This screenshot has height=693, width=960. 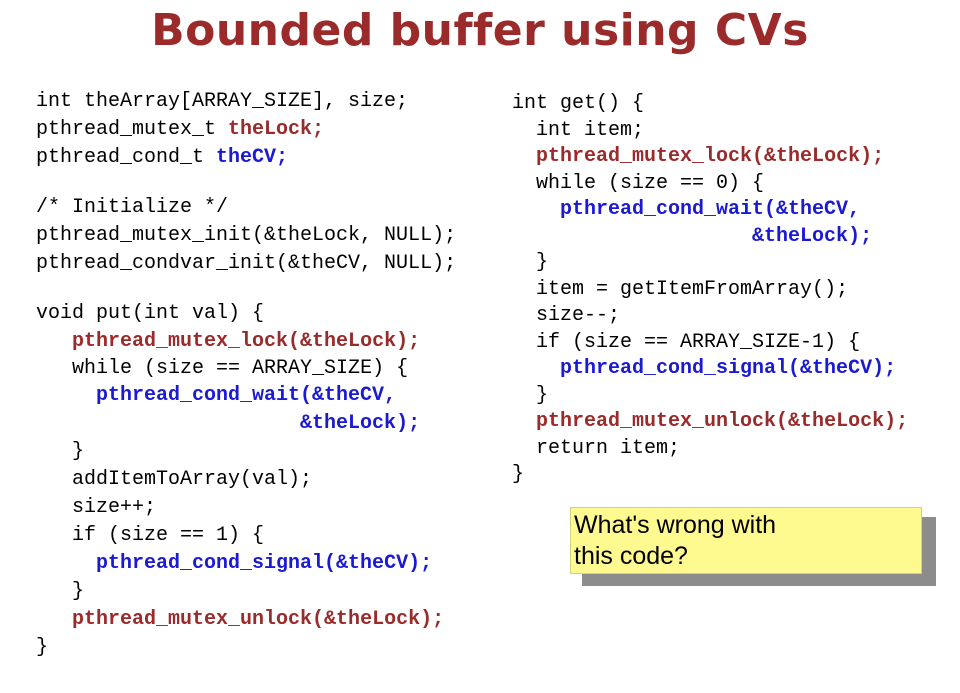 What do you see at coordinates (240, 368) in the screenshot?
I see `code-token: while (size == ARRAY_SIZE) {` at bounding box center [240, 368].